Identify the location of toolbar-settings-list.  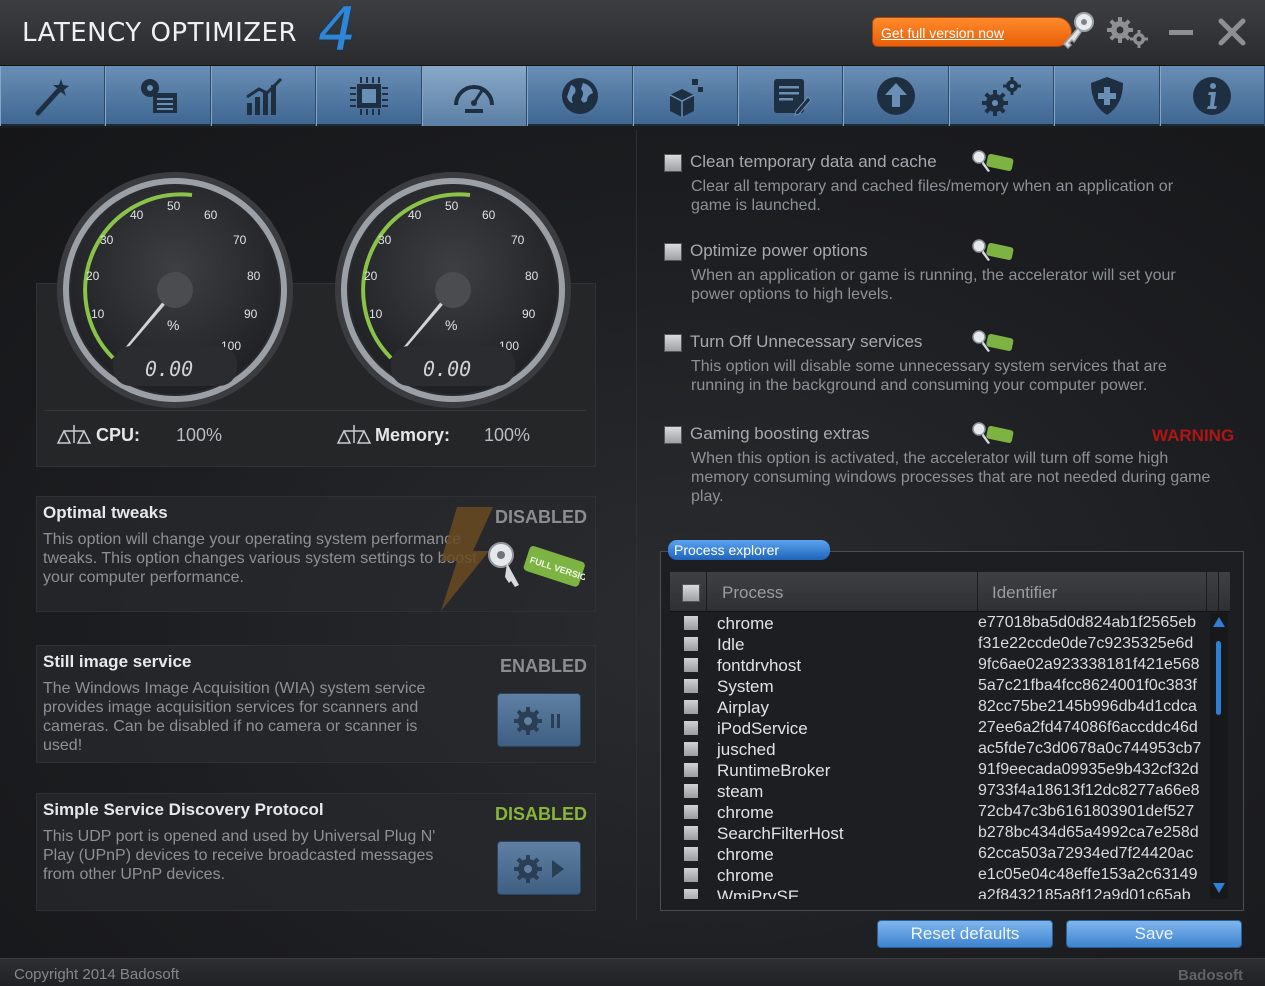
(158, 96).